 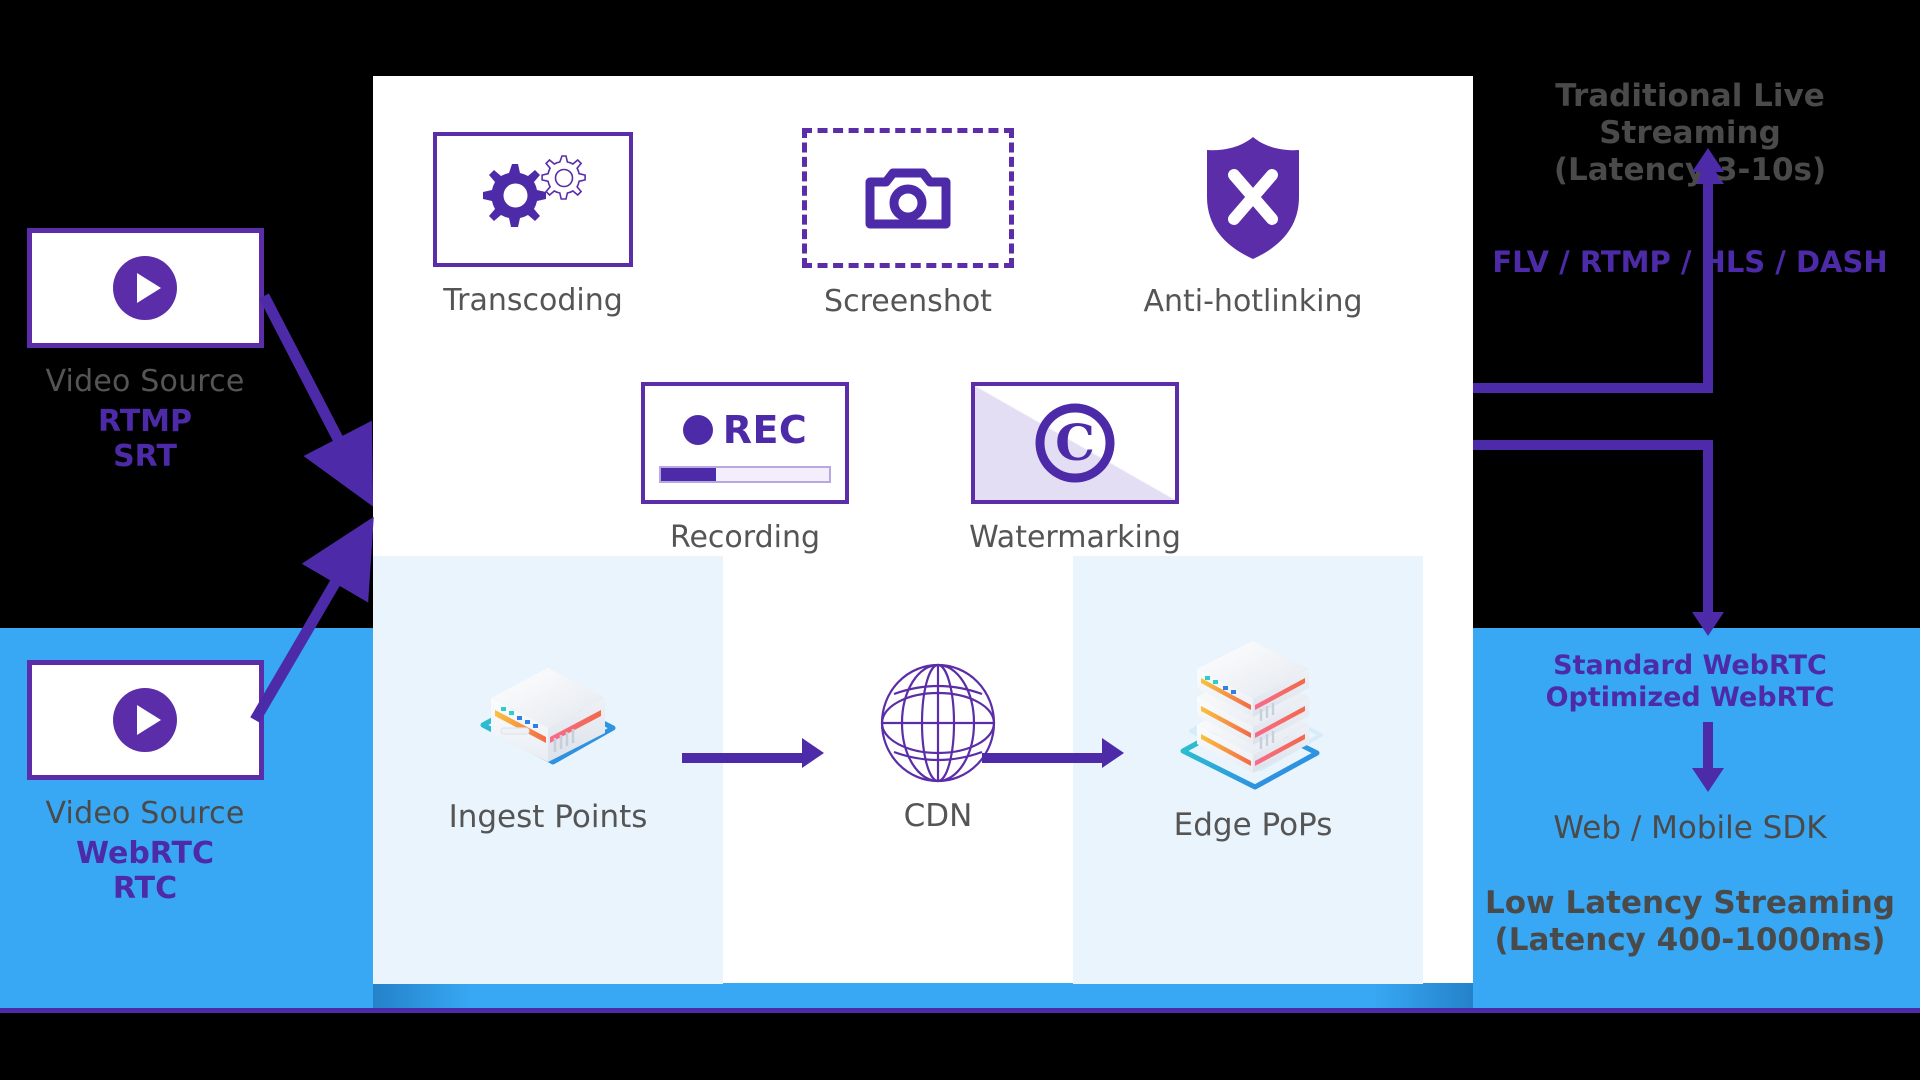 I want to click on recording-progress-bar, so click(x=745, y=474).